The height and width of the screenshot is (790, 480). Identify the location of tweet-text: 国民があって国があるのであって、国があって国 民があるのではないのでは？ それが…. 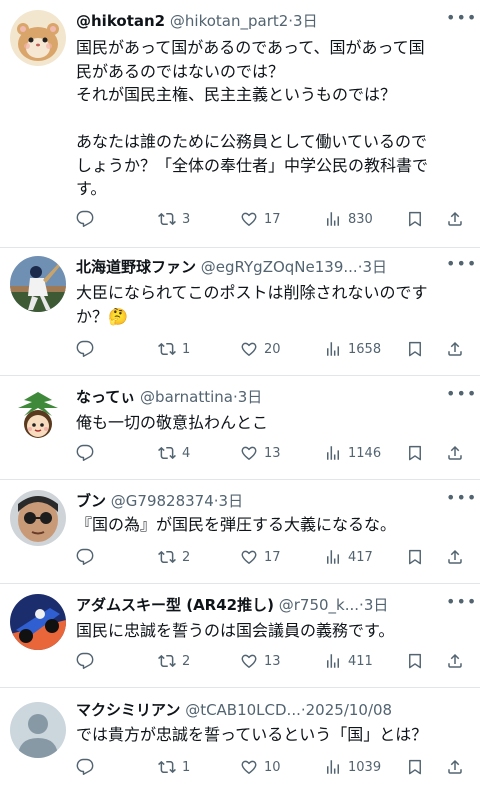
(252, 118).